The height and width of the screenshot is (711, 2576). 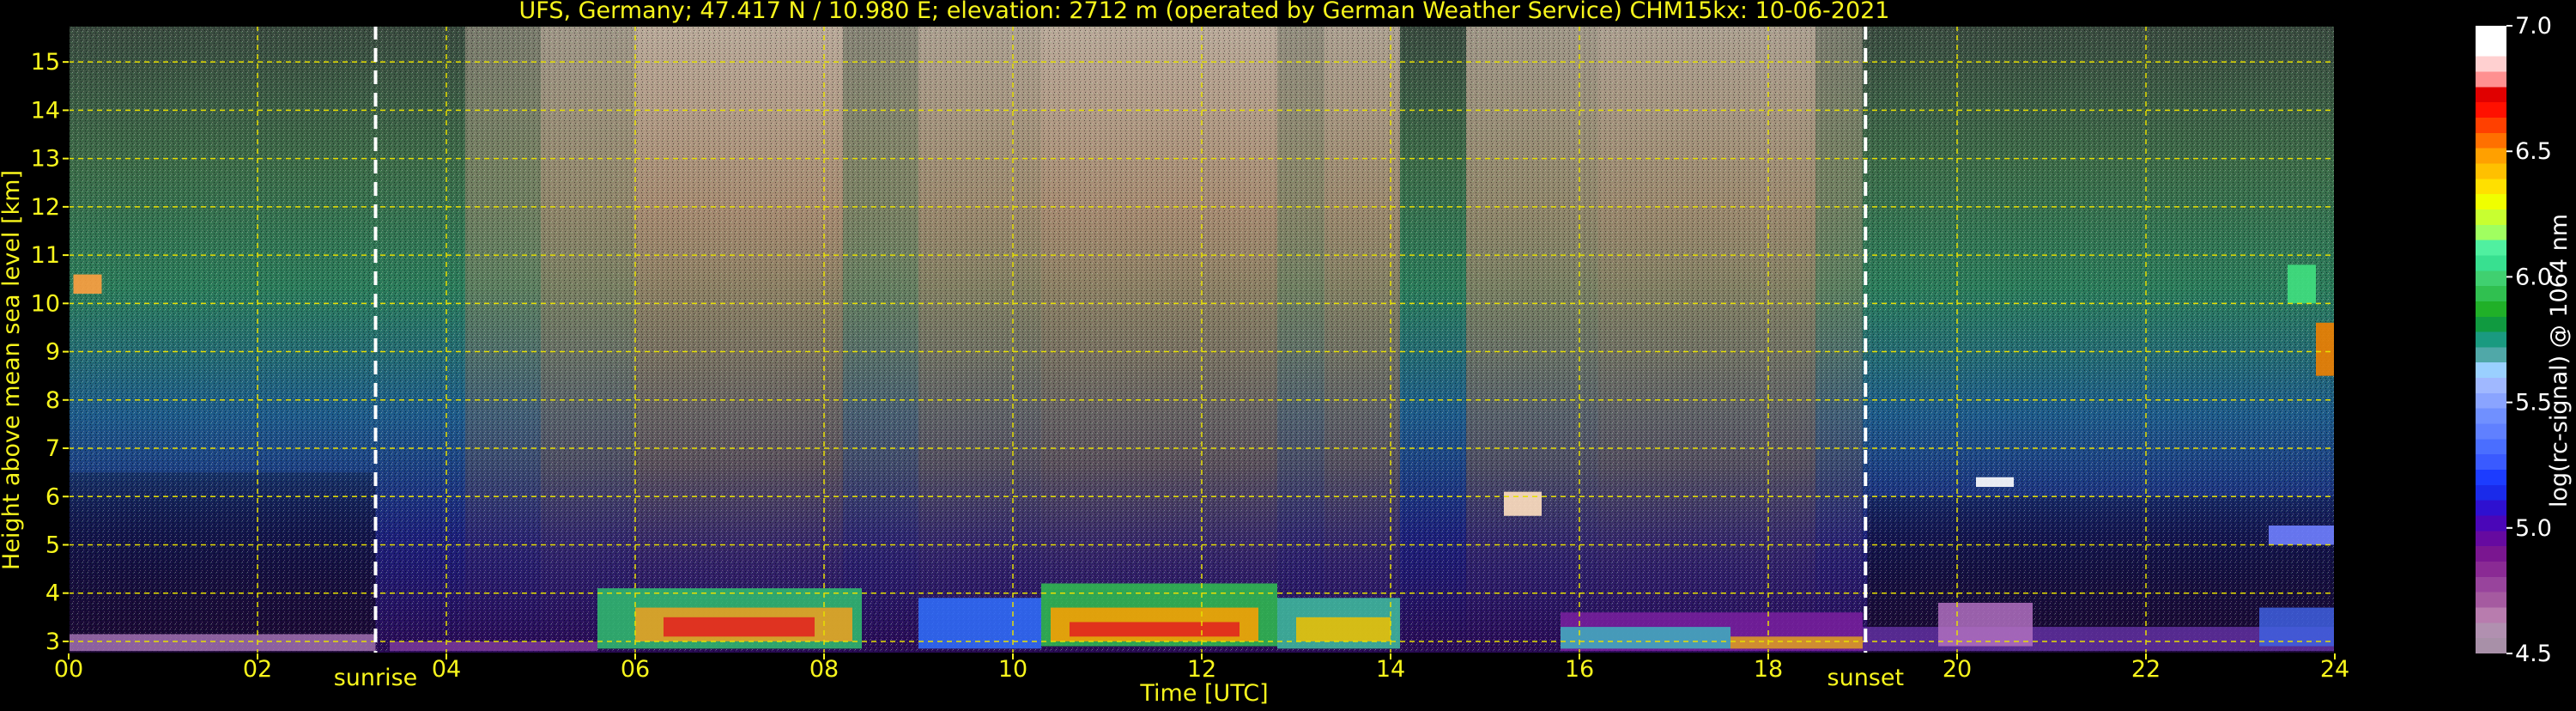 What do you see at coordinates (52, 352) in the screenshot?
I see `y-tick-label: 9` at bounding box center [52, 352].